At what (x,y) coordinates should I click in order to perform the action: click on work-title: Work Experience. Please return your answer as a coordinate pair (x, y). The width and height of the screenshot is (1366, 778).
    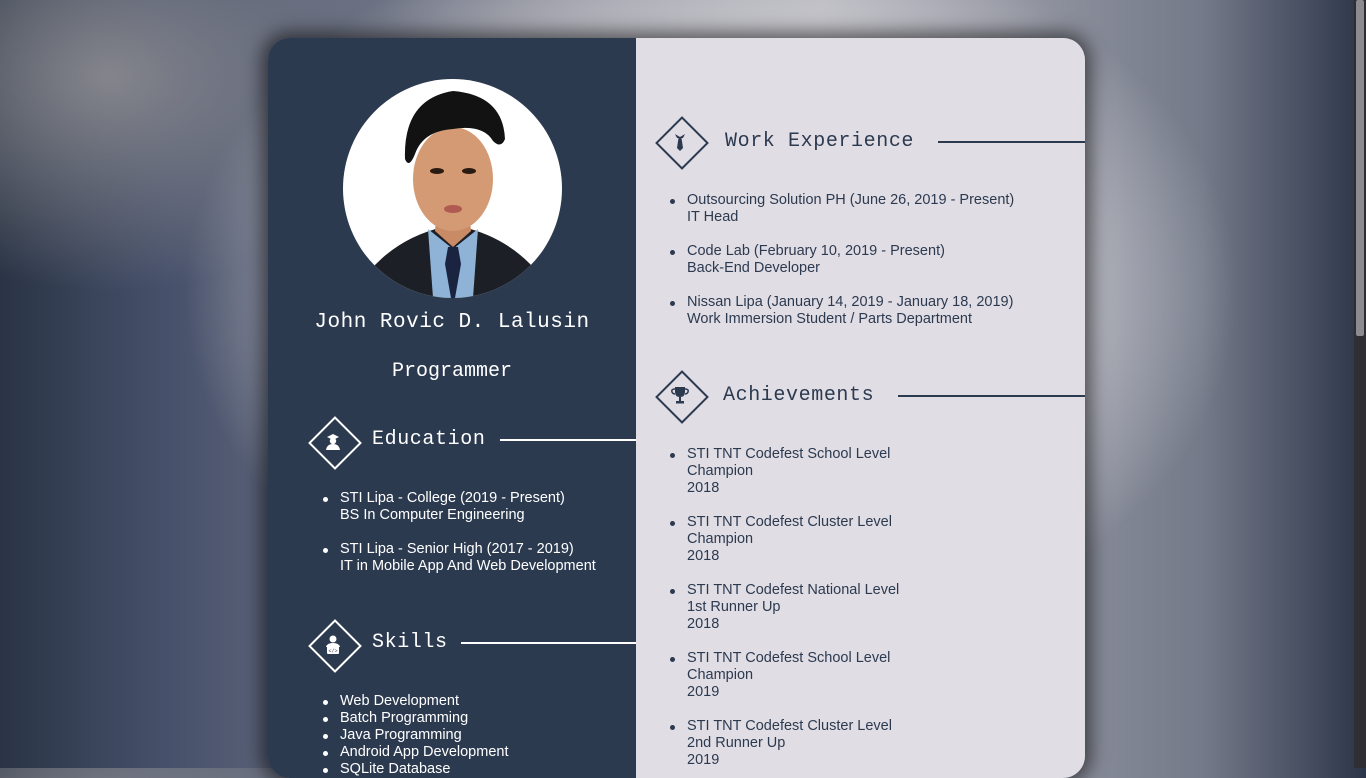
    Looking at the image, I should click on (820, 141).